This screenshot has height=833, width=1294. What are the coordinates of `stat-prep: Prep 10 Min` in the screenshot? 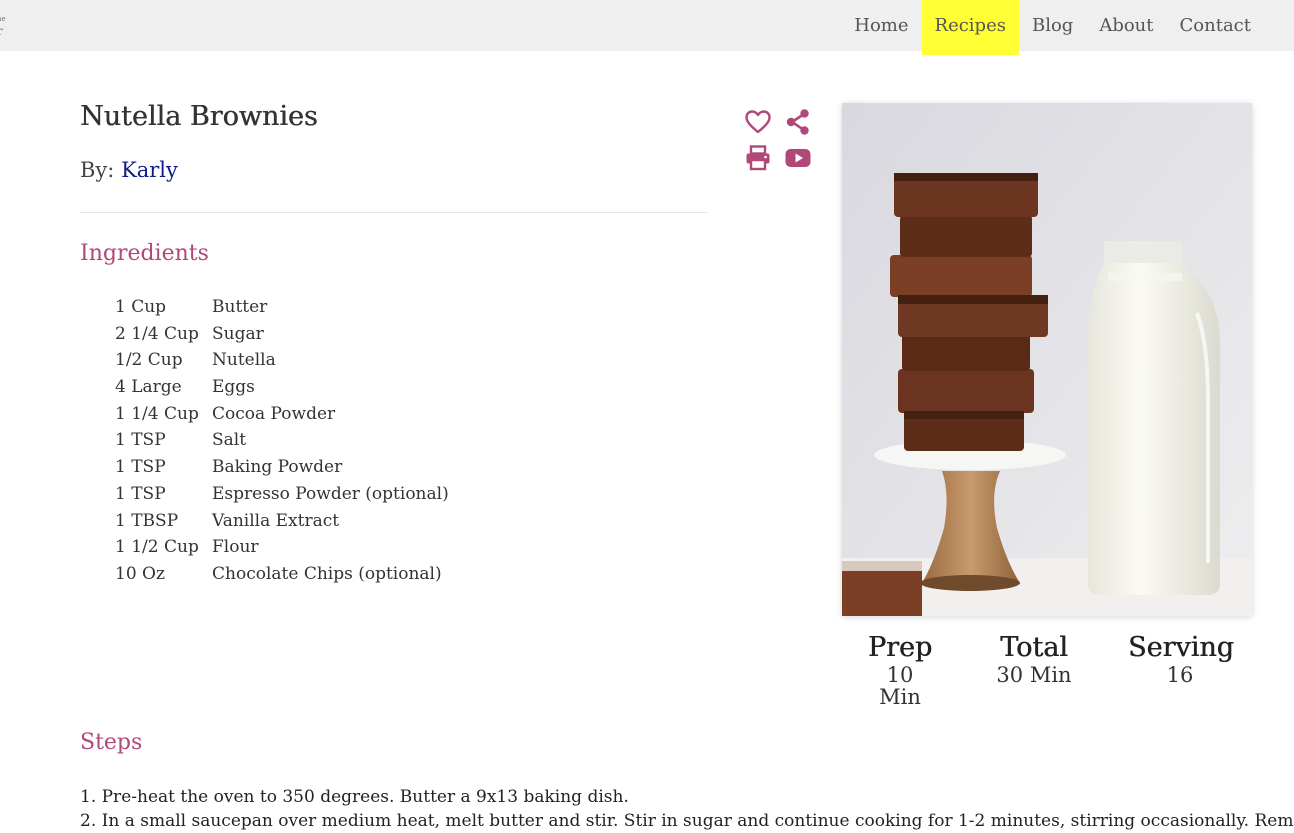 It's located at (900, 670).